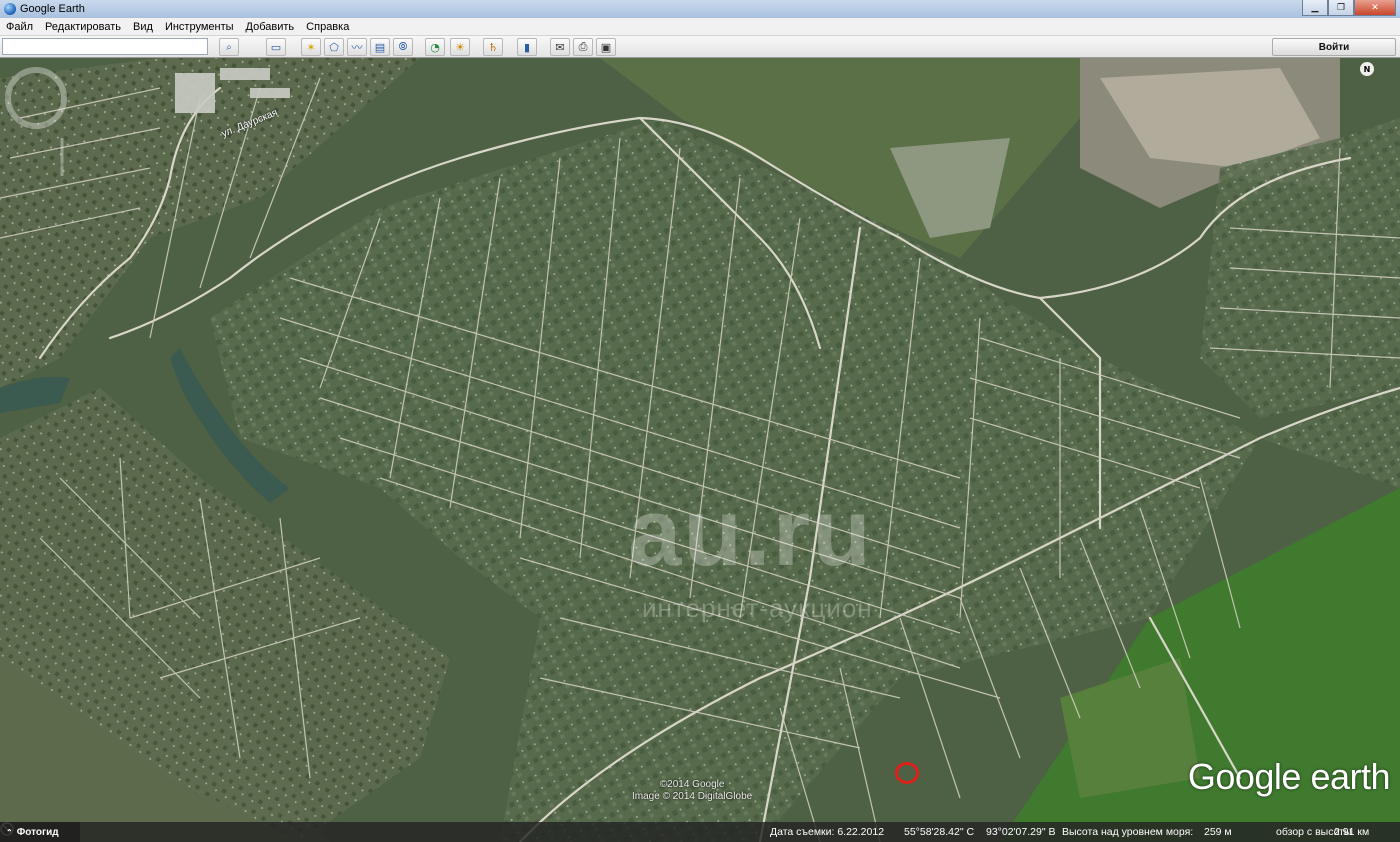  I want to click on view-in-maps-button: ▣, so click(606, 47).